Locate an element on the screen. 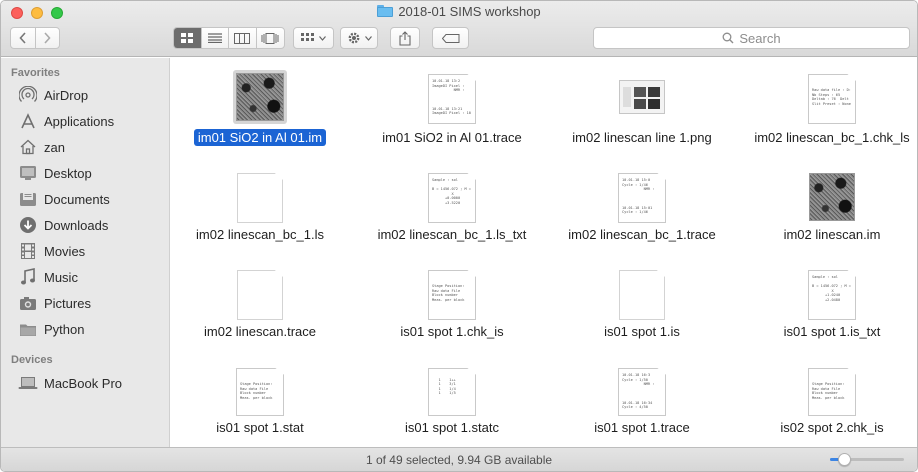  search-icon is located at coordinates (728, 38).